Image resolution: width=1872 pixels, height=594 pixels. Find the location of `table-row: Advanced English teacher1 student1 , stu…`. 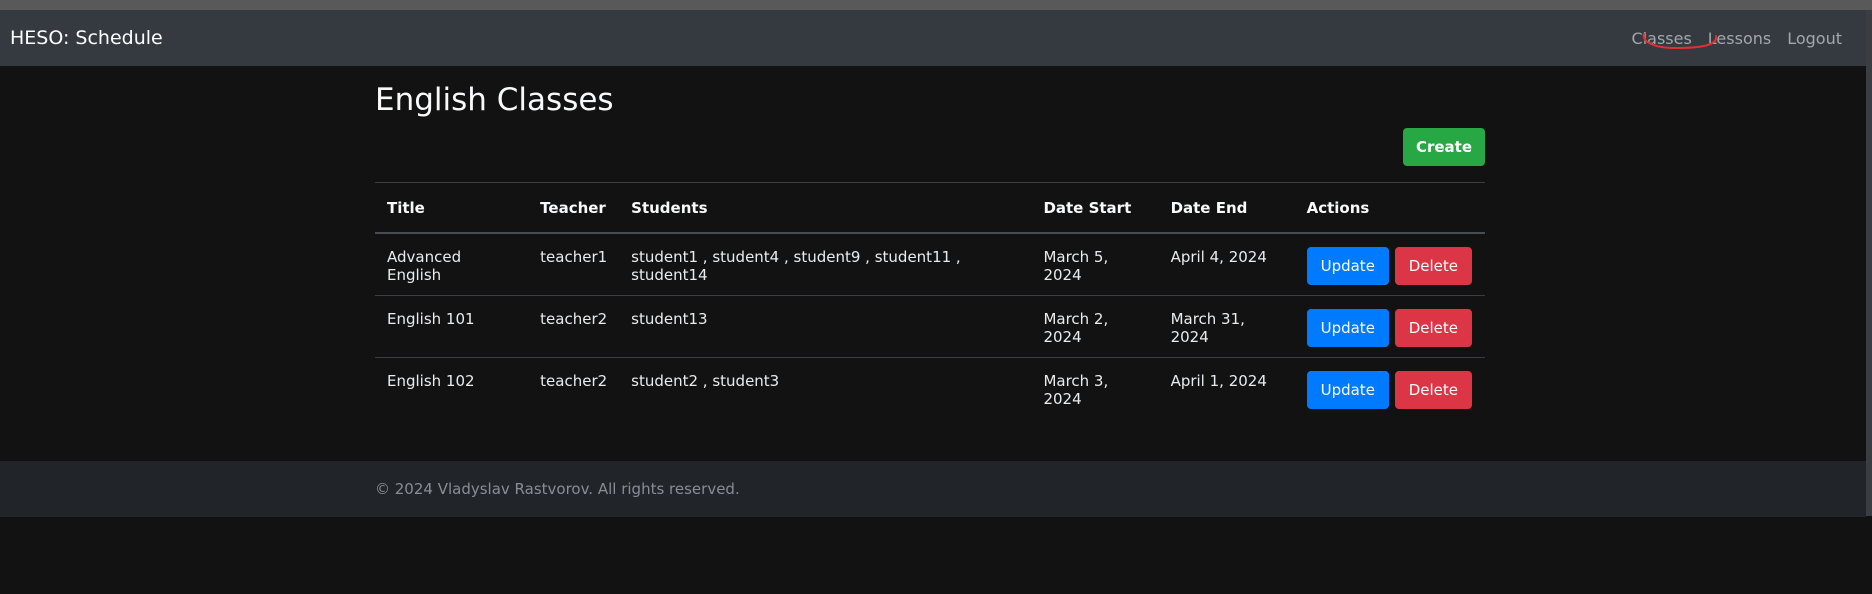

table-row: Advanced English teacher1 student1 , stu… is located at coordinates (930, 264).